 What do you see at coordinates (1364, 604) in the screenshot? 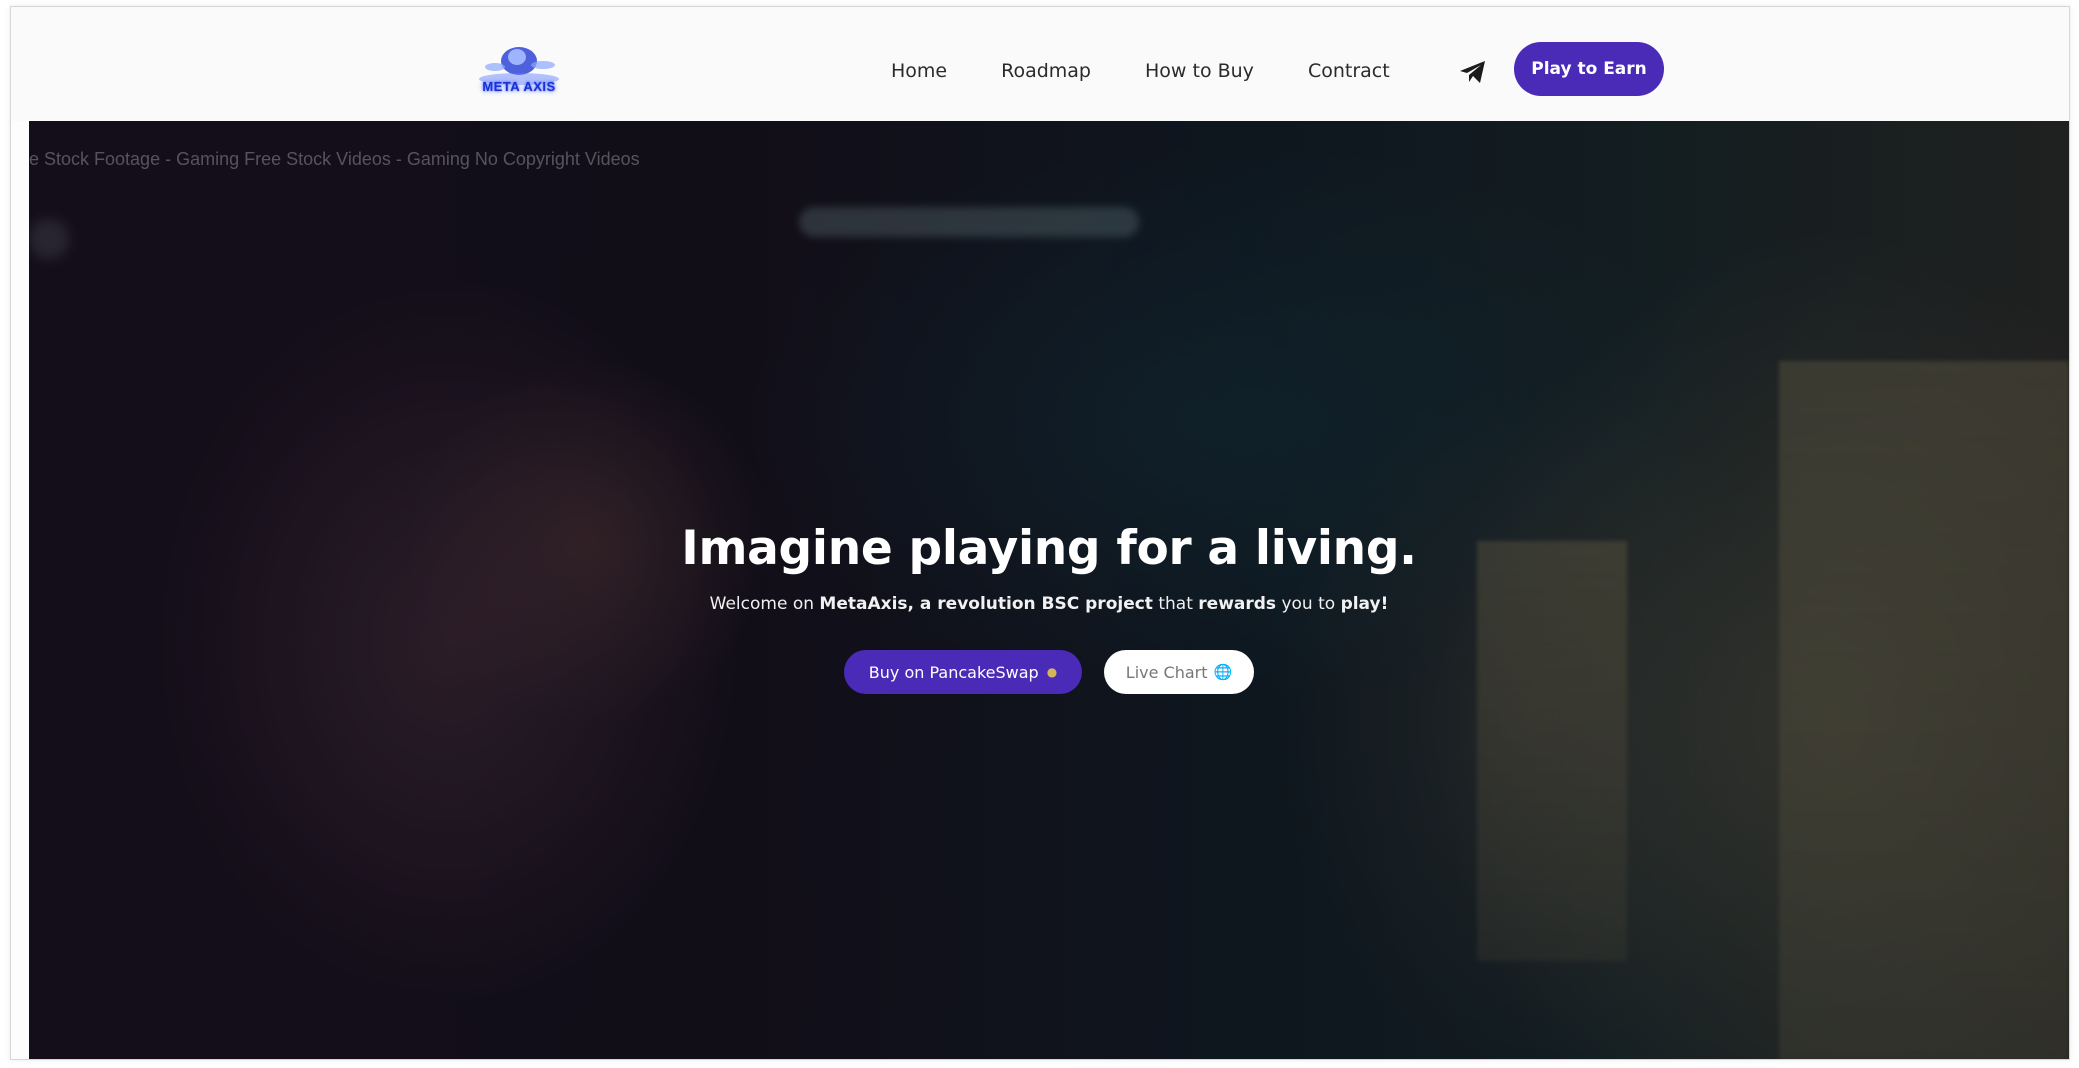
I see `subtitle-bold: play!` at bounding box center [1364, 604].